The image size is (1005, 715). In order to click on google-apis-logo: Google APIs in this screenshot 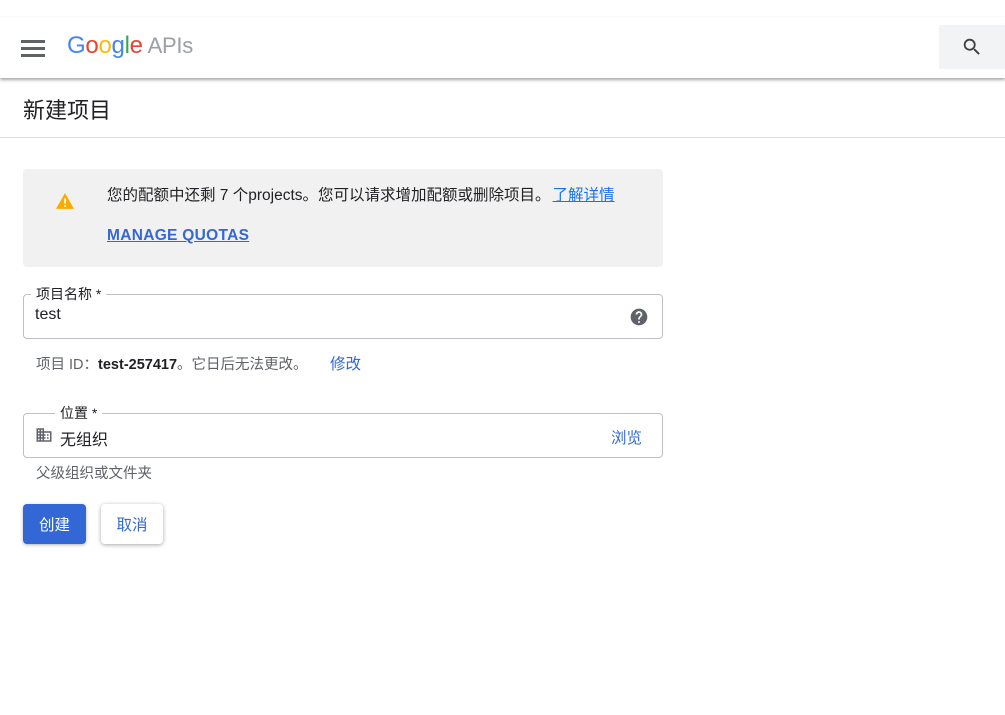, I will do `click(130, 46)`.